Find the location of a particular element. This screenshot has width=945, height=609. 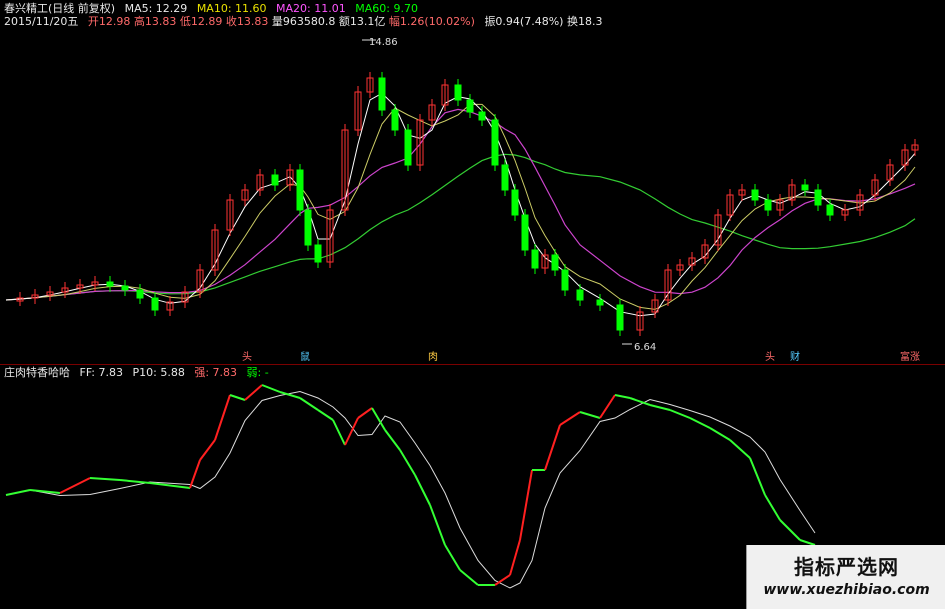

p10-value: P10: 5.88 is located at coordinates (158, 372).